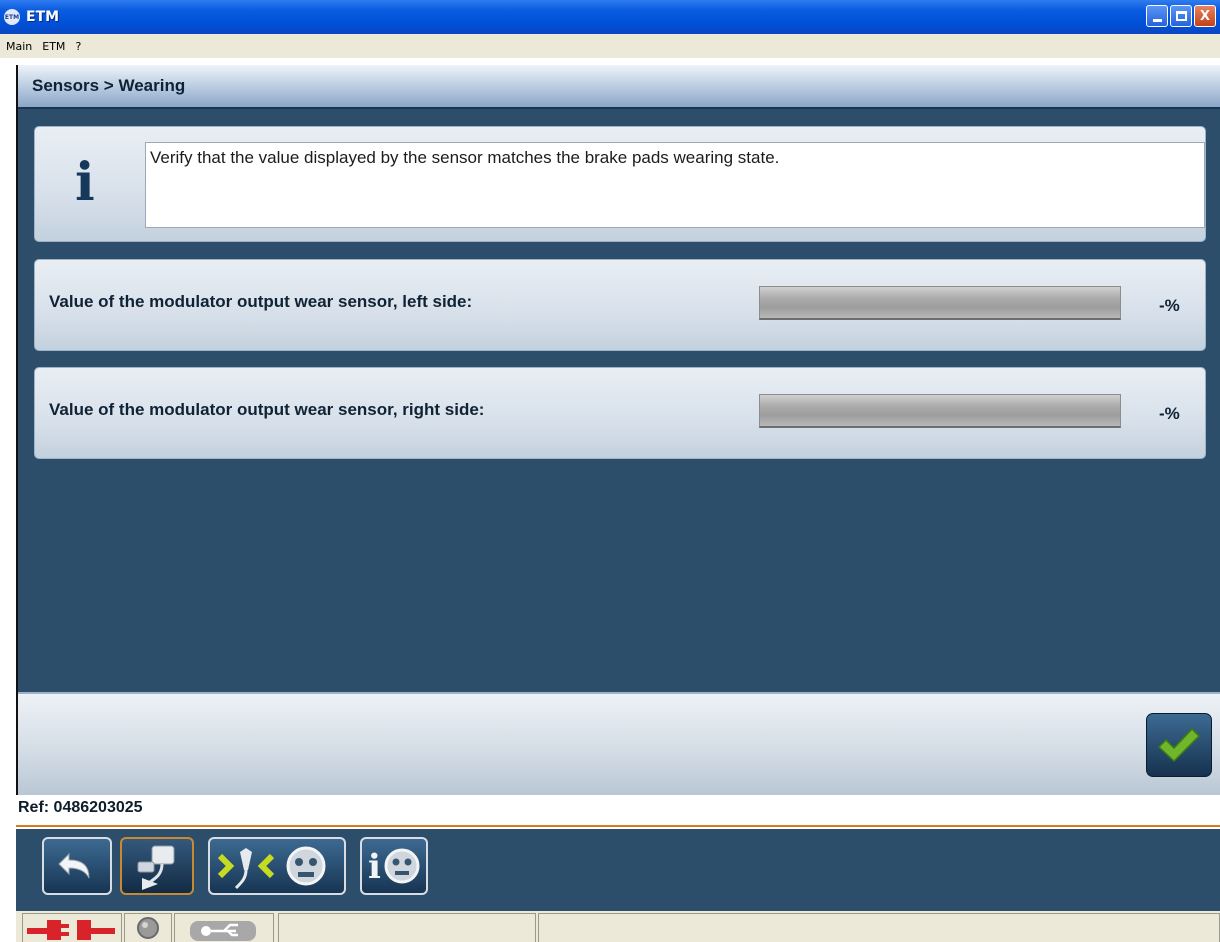 The image size is (1220, 942). What do you see at coordinates (1169, 413) in the screenshot?
I see `sensor-value-right: -%` at bounding box center [1169, 413].